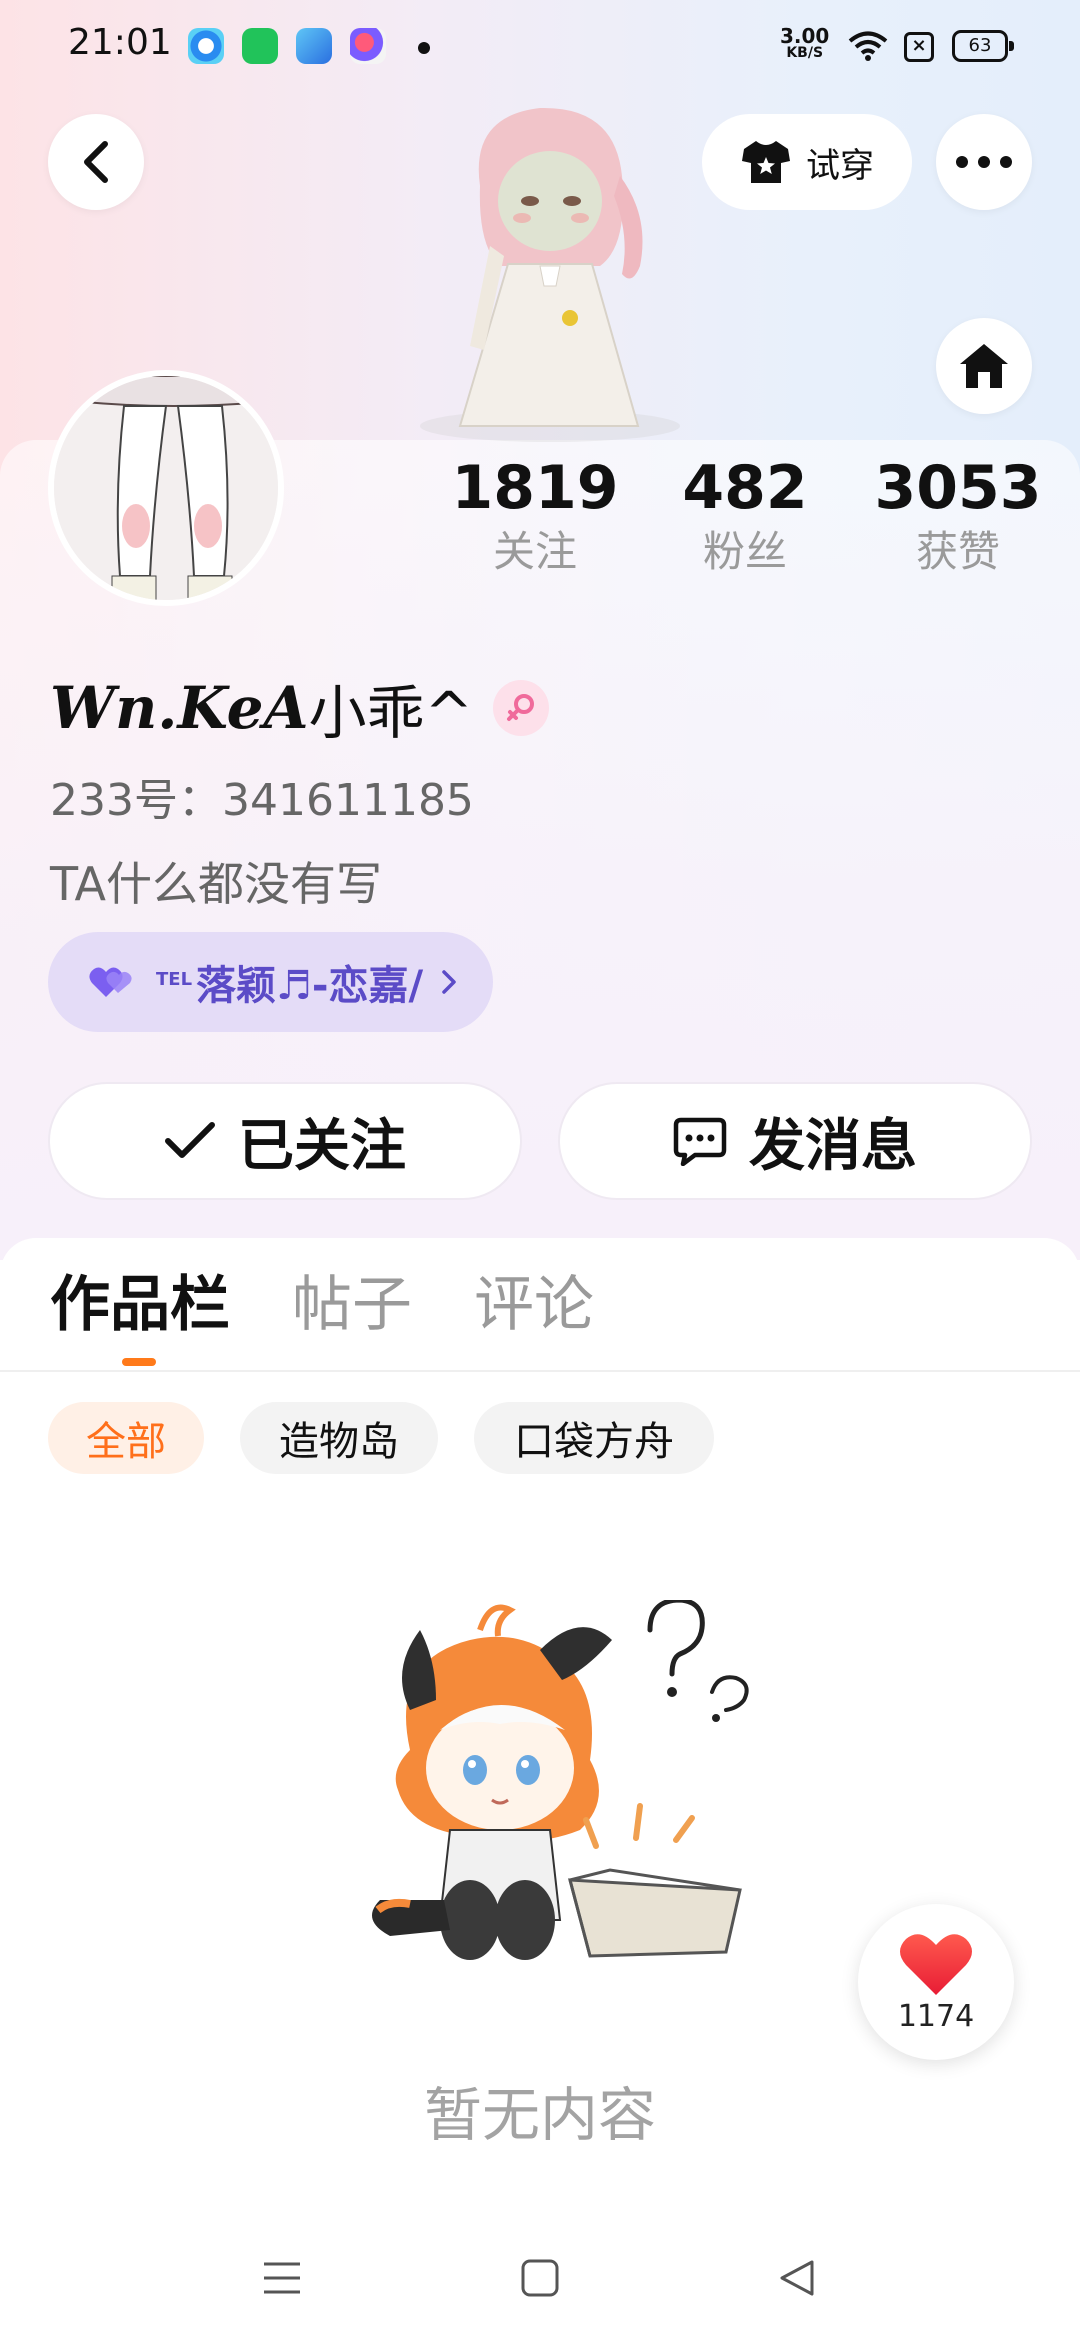  Describe the element at coordinates (540, 48) in the screenshot. I see `status-bar: 21:01 3.00 KB/S × 63` at that location.